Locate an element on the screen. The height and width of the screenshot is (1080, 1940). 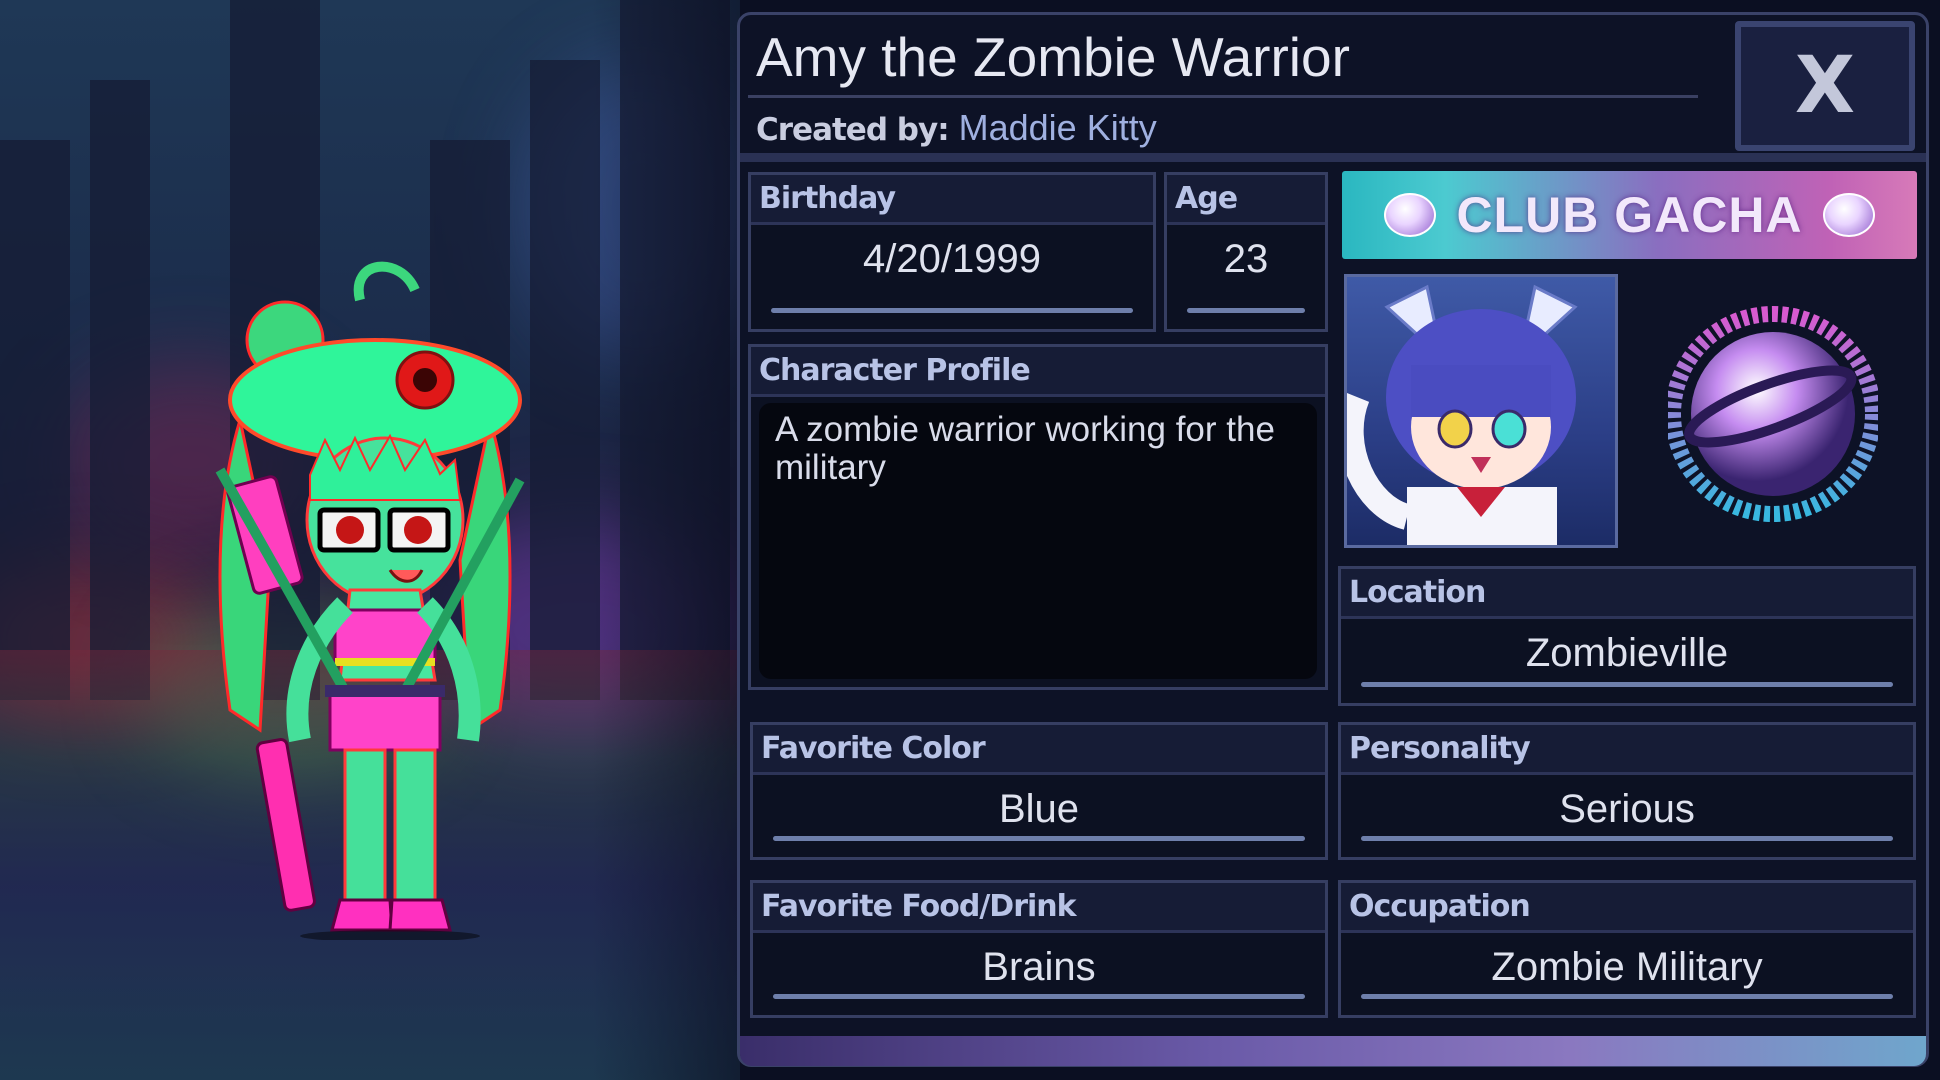
birthday-field: Birthday 4/20/1999 is located at coordinates (952, 252).